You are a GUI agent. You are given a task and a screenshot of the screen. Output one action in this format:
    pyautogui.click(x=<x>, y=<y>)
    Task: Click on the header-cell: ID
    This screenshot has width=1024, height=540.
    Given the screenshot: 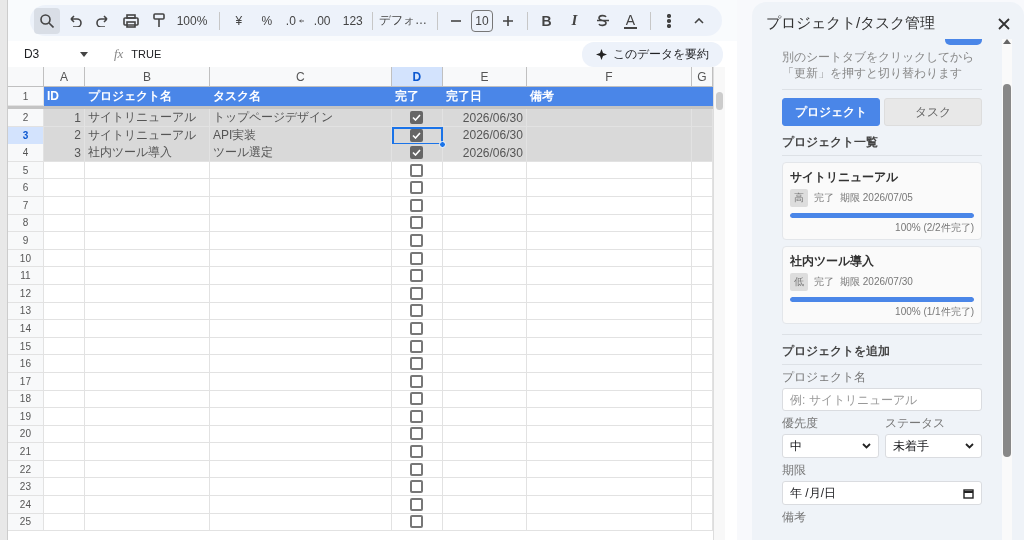 What is the action you would take?
    pyautogui.click(x=64, y=96)
    